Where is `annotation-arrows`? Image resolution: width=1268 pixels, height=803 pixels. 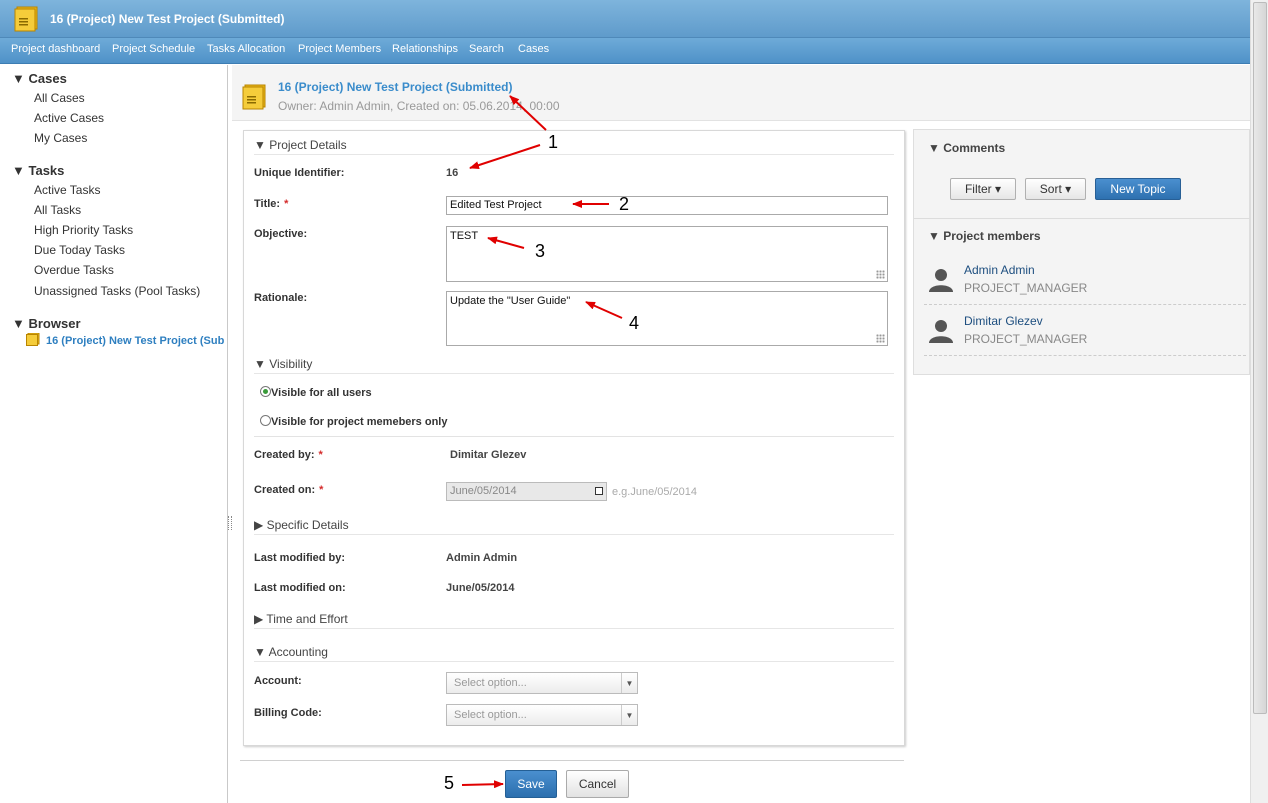
annotation-arrows is located at coordinates (542, 442).